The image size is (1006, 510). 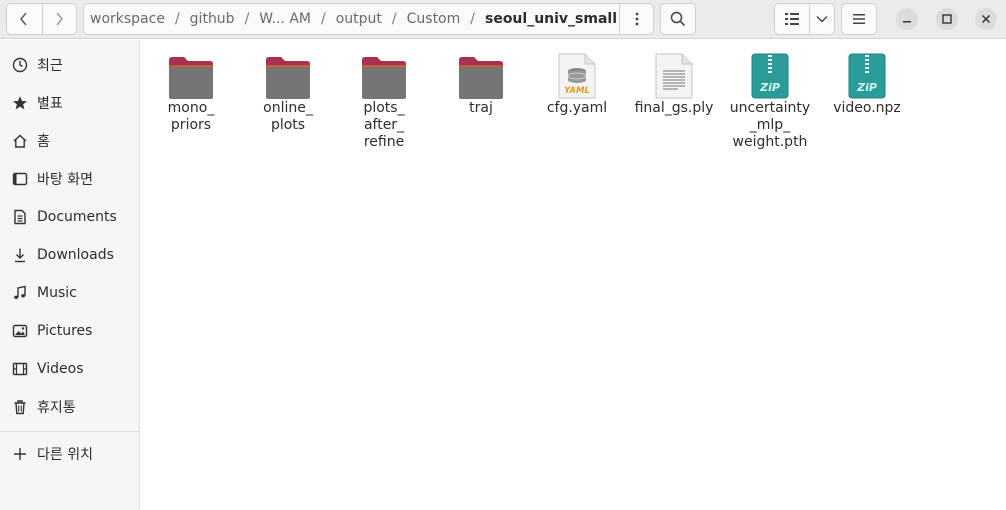 What do you see at coordinates (674, 108) in the screenshot?
I see `file-name: final_gs.ply` at bounding box center [674, 108].